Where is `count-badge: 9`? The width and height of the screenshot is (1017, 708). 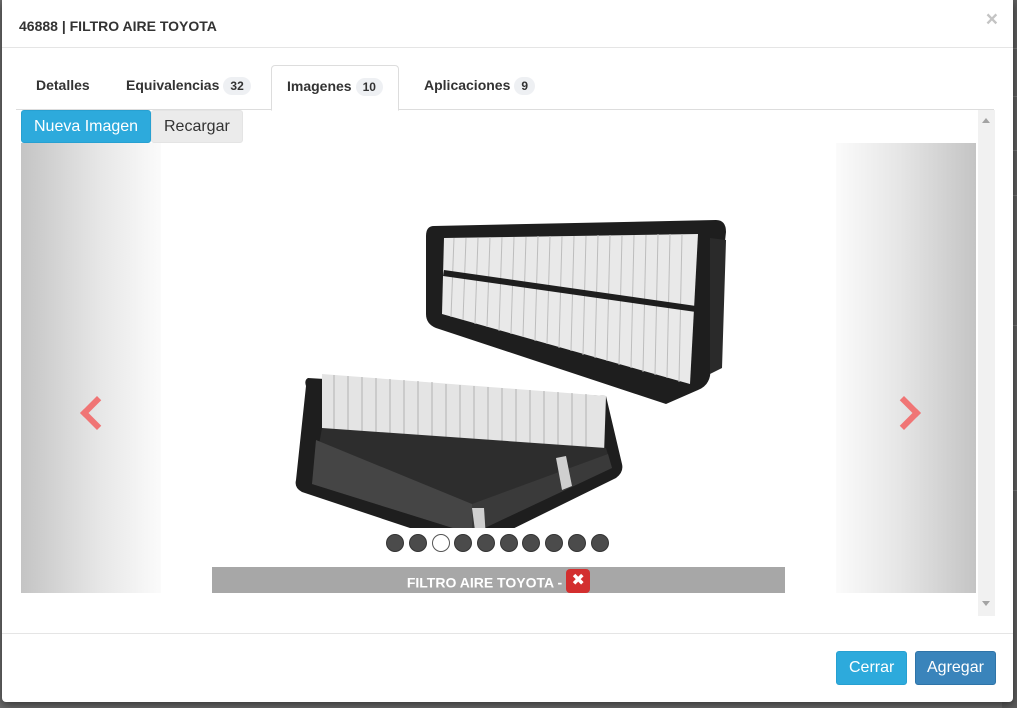 count-badge: 9 is located at coordinates (525, 86).